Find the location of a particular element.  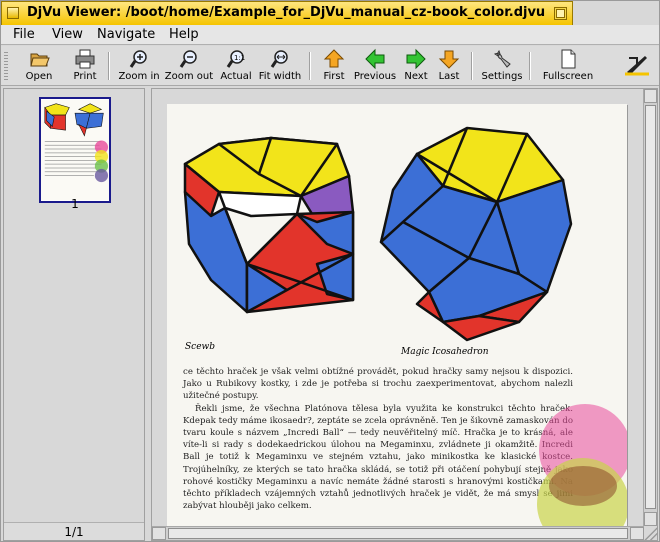

menu-bar: File View Navigate Help is located at coordinates (330, 35).